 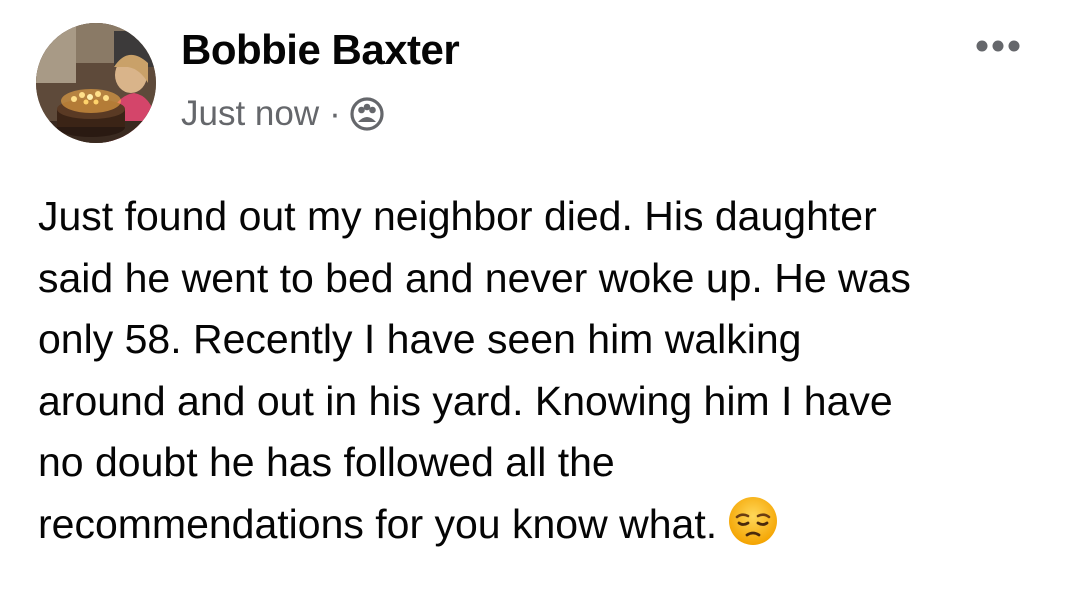 I want to click on friends-audience-icon, so click(x=367, y=114).